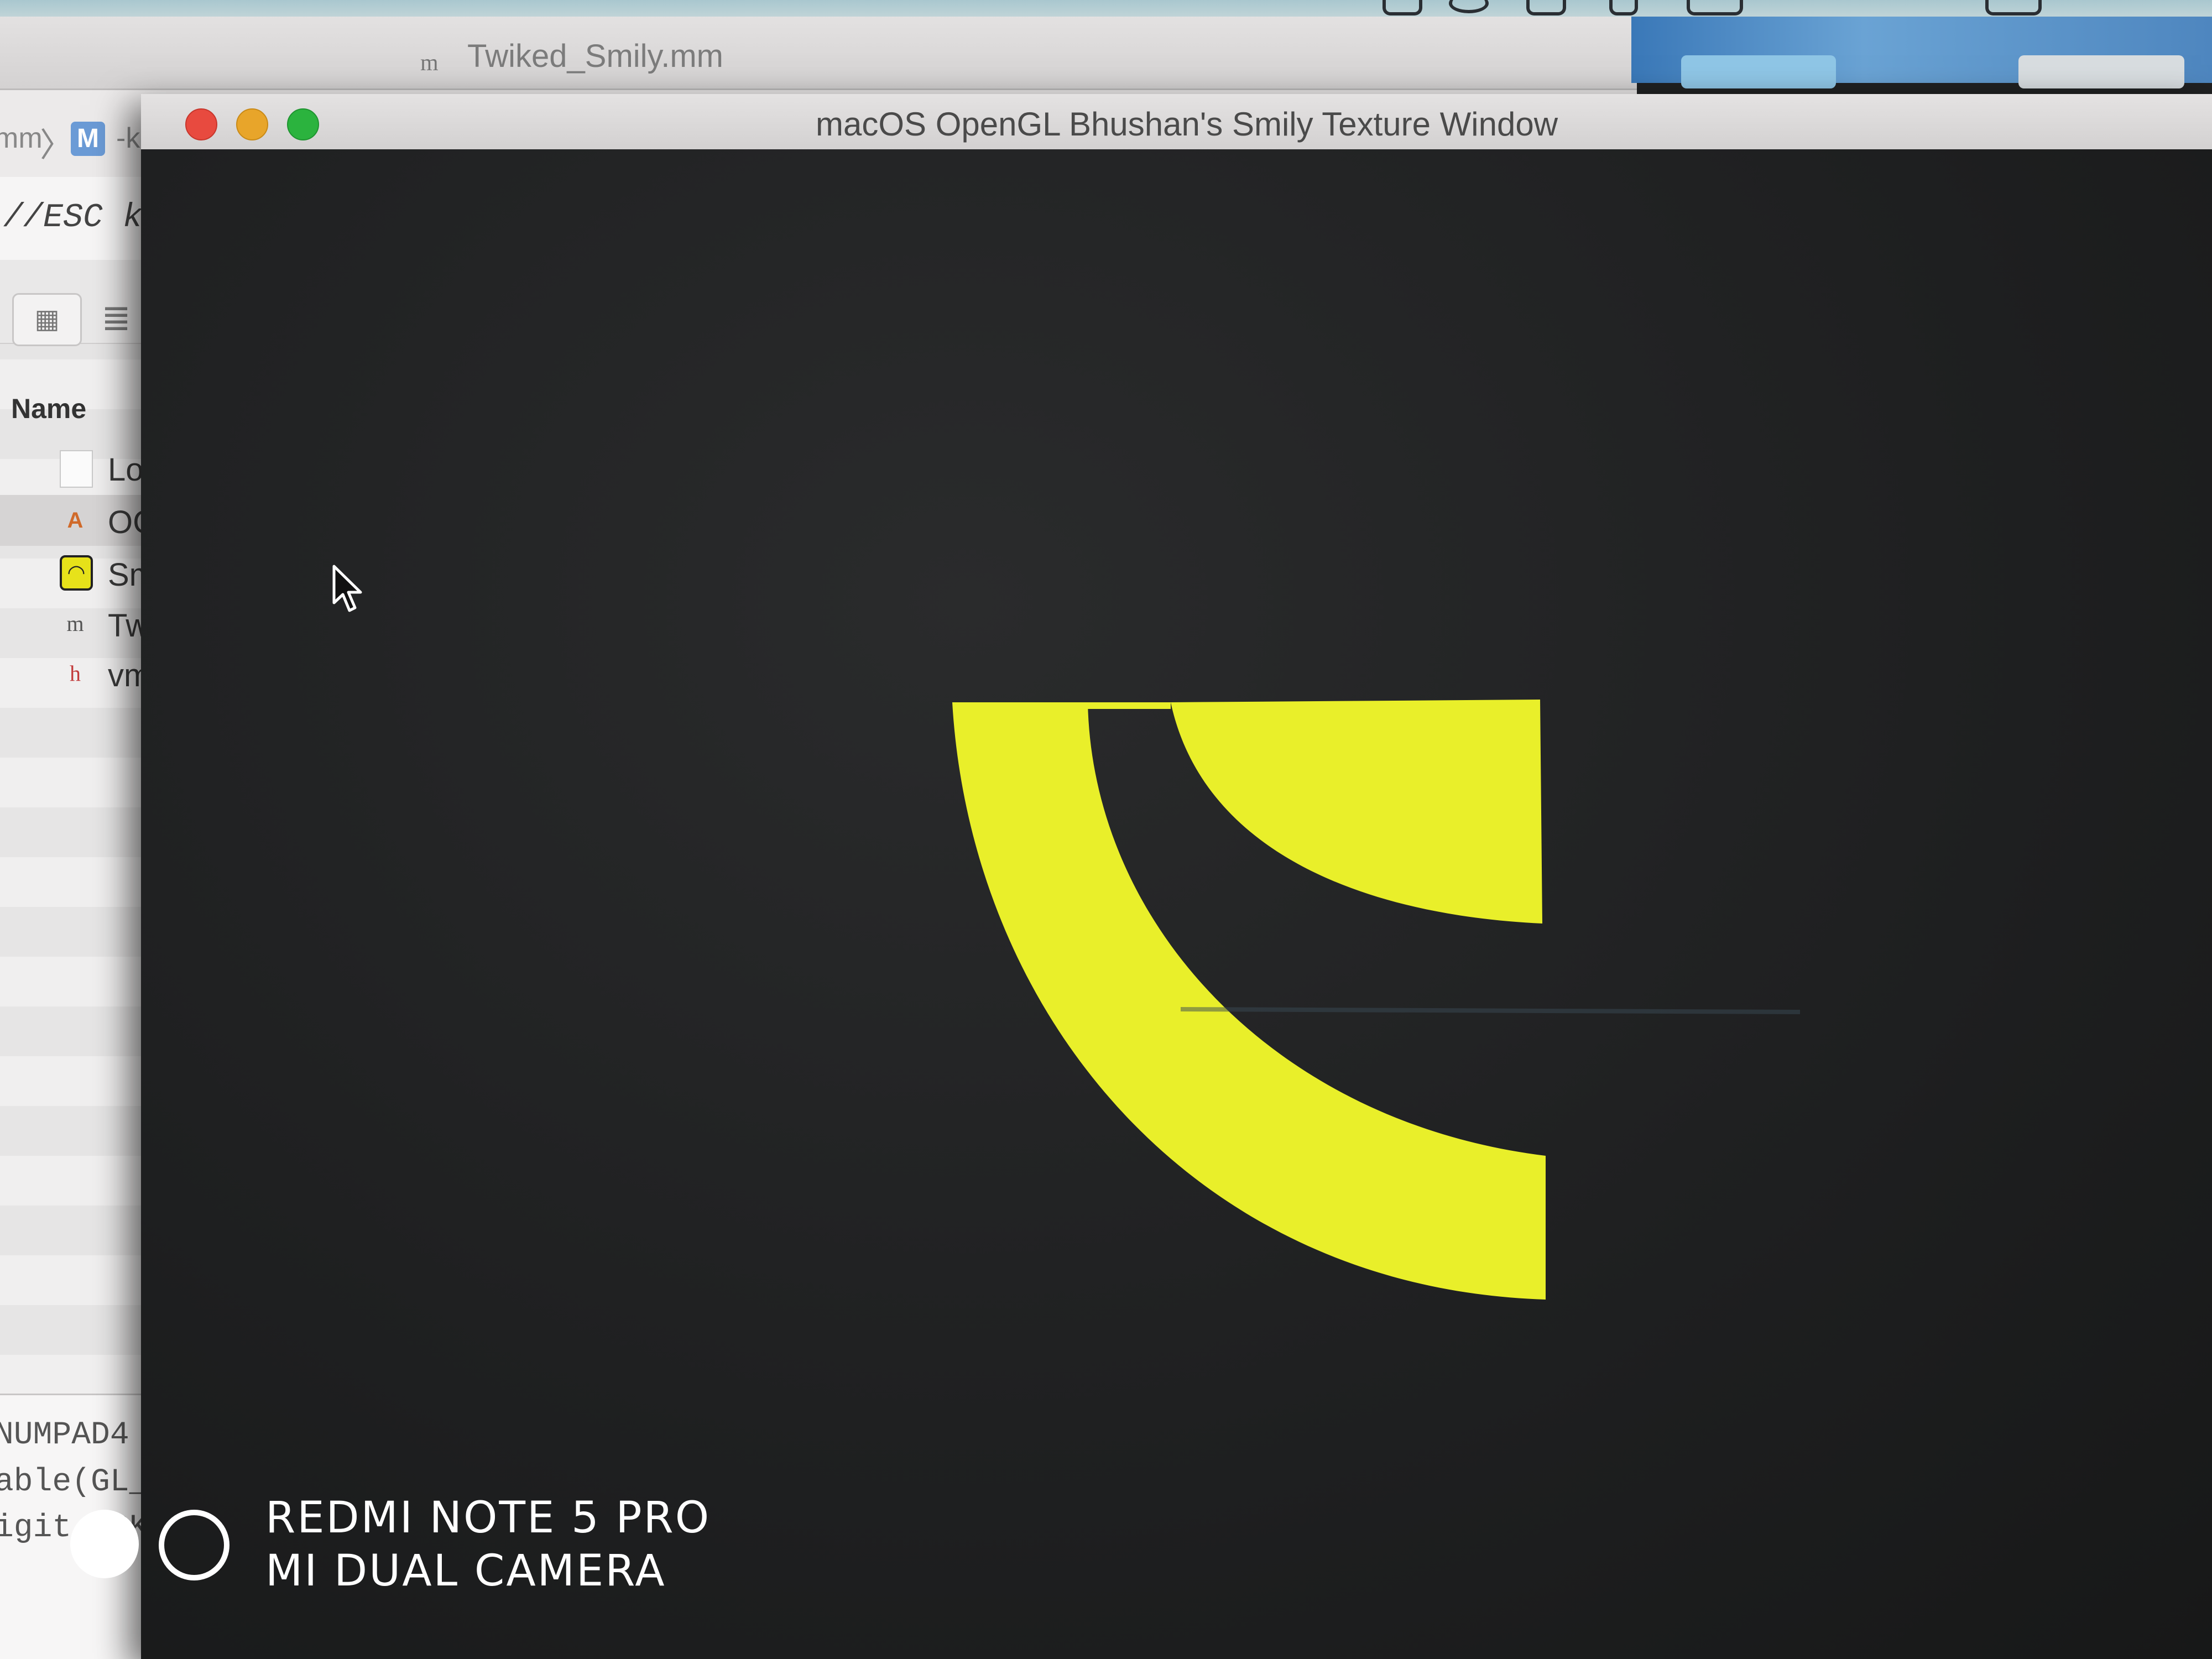 The image size is (2212, 1659). Describe the element at coordinates (430, 63) in the screenshot. I see `objc-file-icon: m` at that location.